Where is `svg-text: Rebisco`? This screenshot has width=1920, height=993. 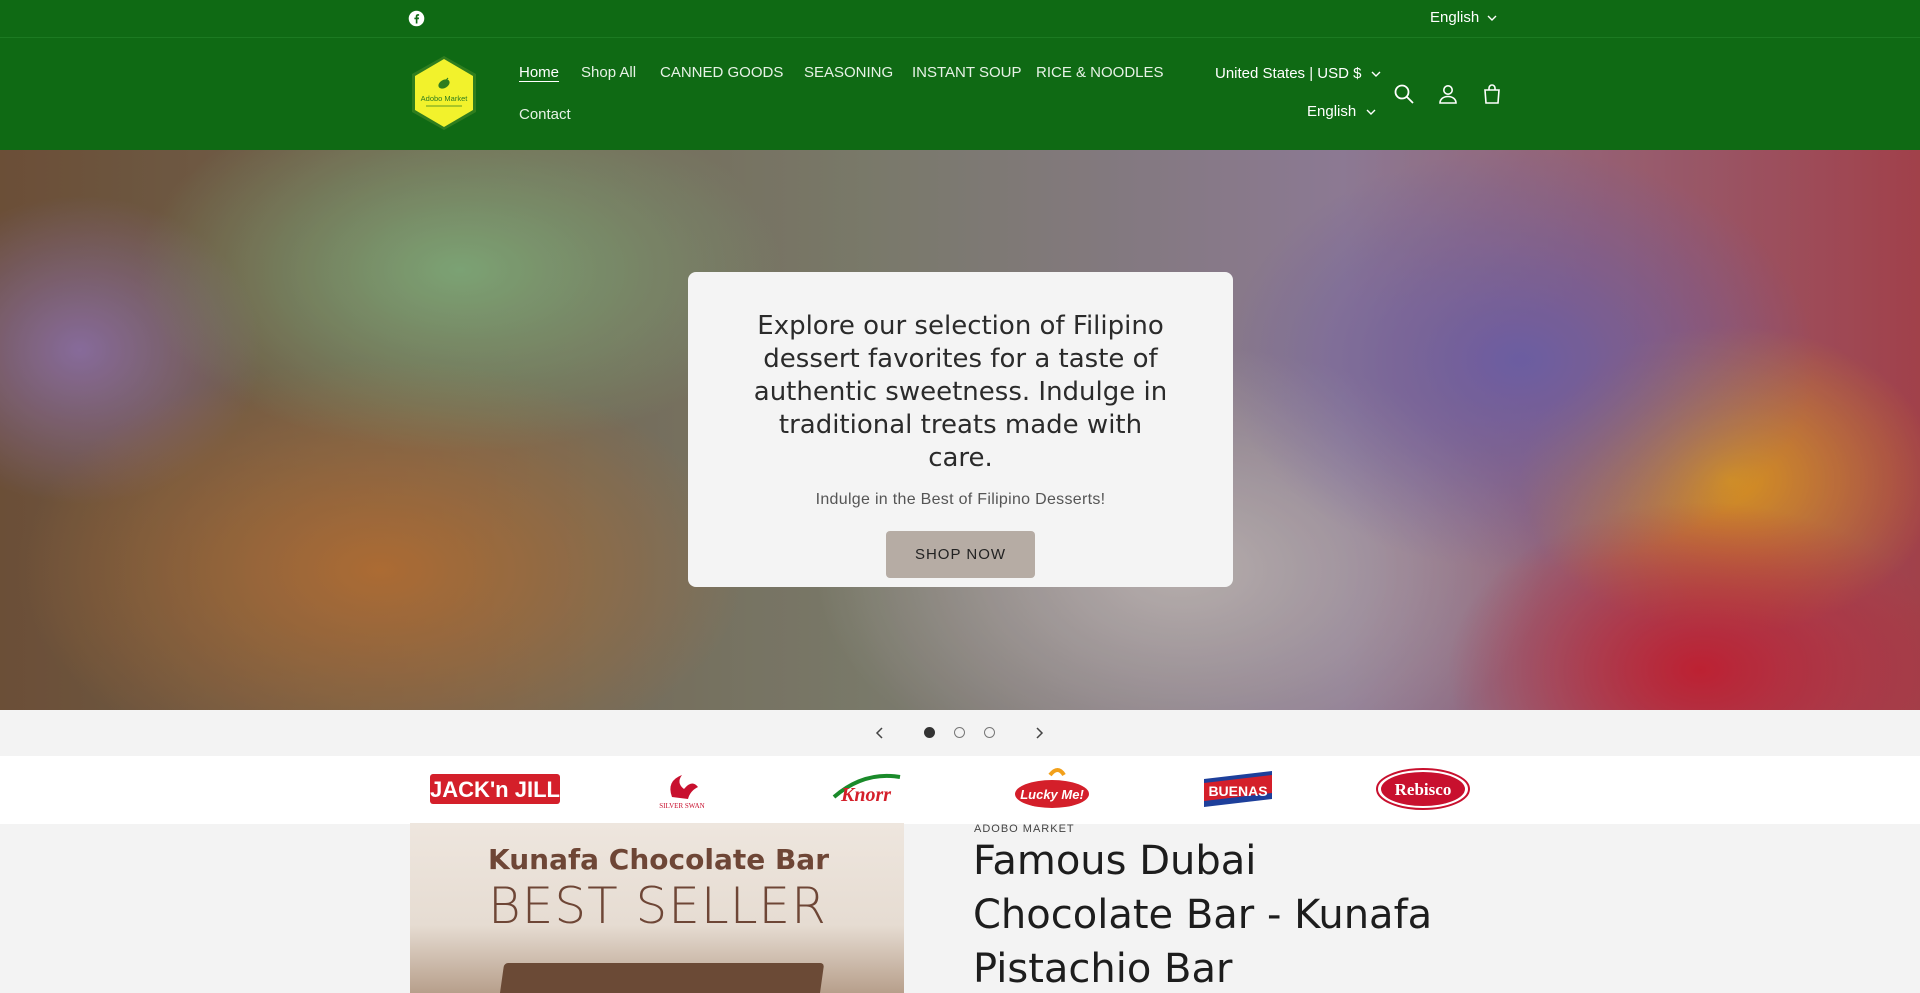
svg-text: Rebisco is located at coordinates (1423, 789).